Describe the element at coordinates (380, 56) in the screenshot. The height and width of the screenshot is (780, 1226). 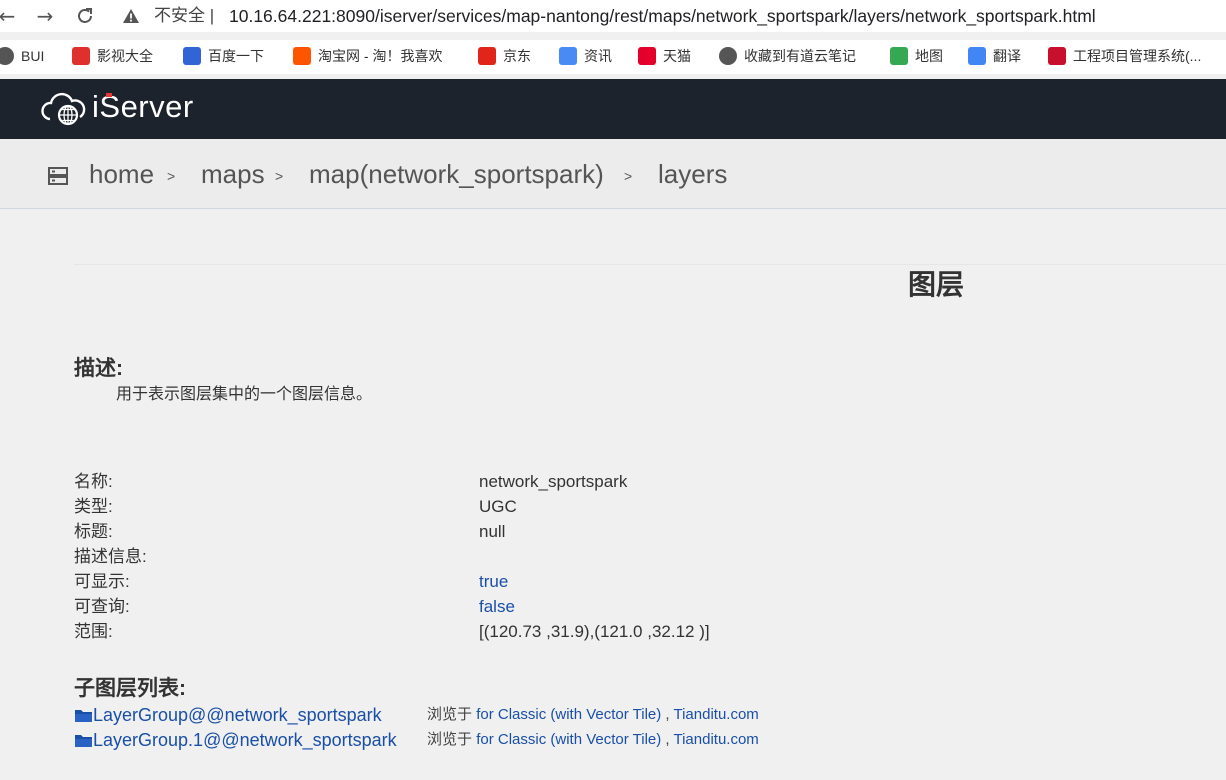
I see `bookmark-label: 淘宝网 - 淘！我喜欢` at that location.